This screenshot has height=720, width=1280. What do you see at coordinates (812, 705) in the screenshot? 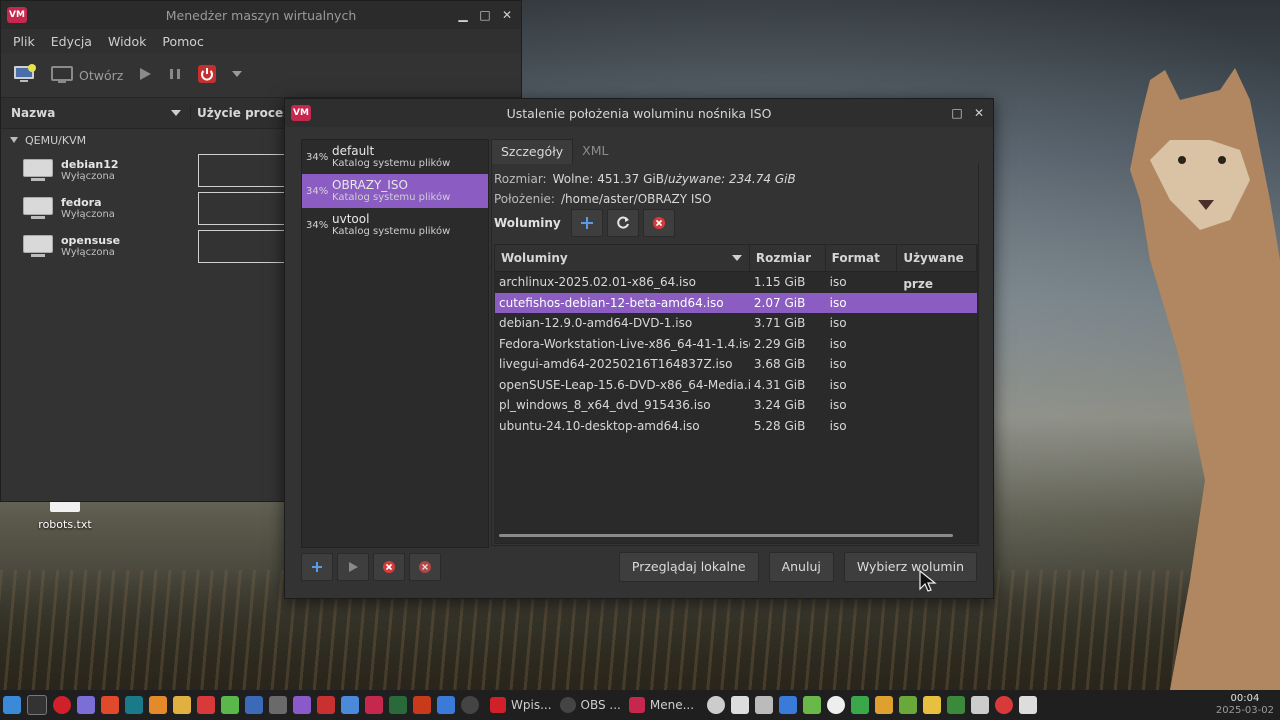
I see `clipboard-icon` at bounding box center [812, 705].